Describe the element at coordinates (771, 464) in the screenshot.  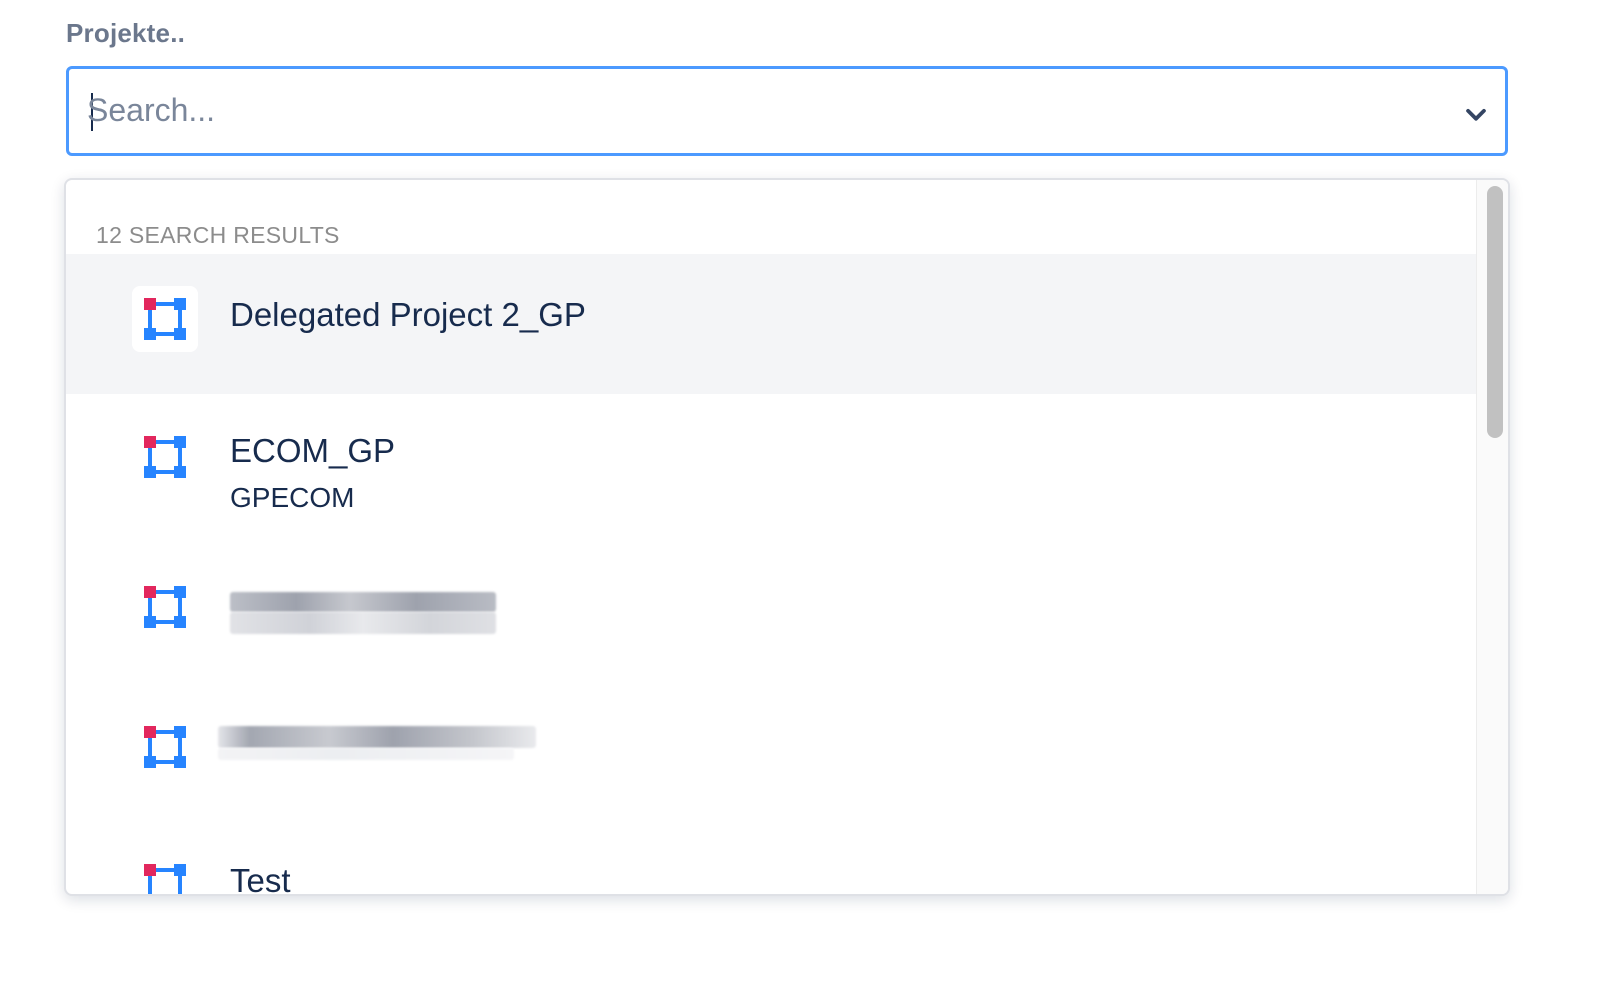
I see `option-ecom-gp: ECOM_GP GPECOM` at that location.